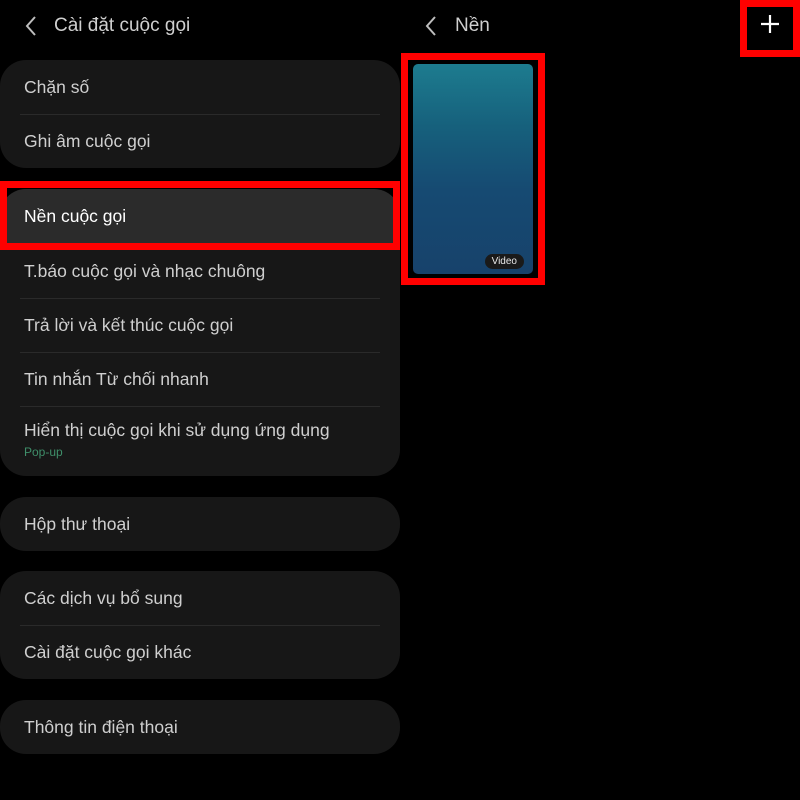  What do you see at coordinates (200, 598) in the screenshot?
I see `menu-item-supplementary-services: Các dịch vụ bổ sung` at bounding box center [200, 598].